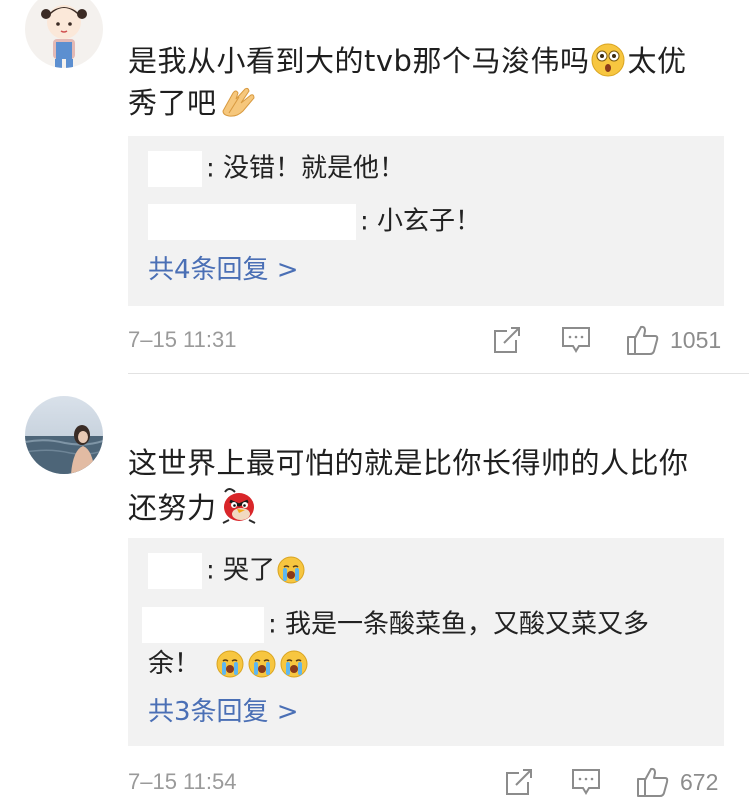 Image resolution: width=749 pixels, height=812 pixels. I want to click on reply-item: : 小玄子！, so click(314, 221).